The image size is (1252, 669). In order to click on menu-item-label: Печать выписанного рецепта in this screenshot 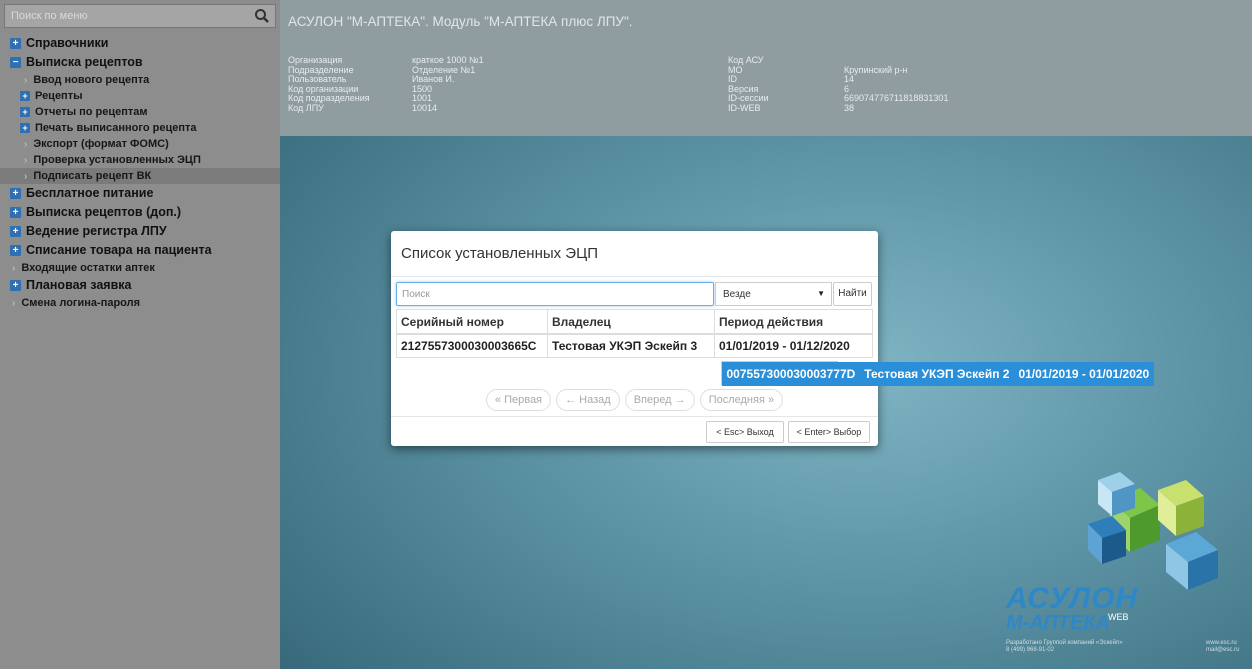, I will do `click(116, 128)`.